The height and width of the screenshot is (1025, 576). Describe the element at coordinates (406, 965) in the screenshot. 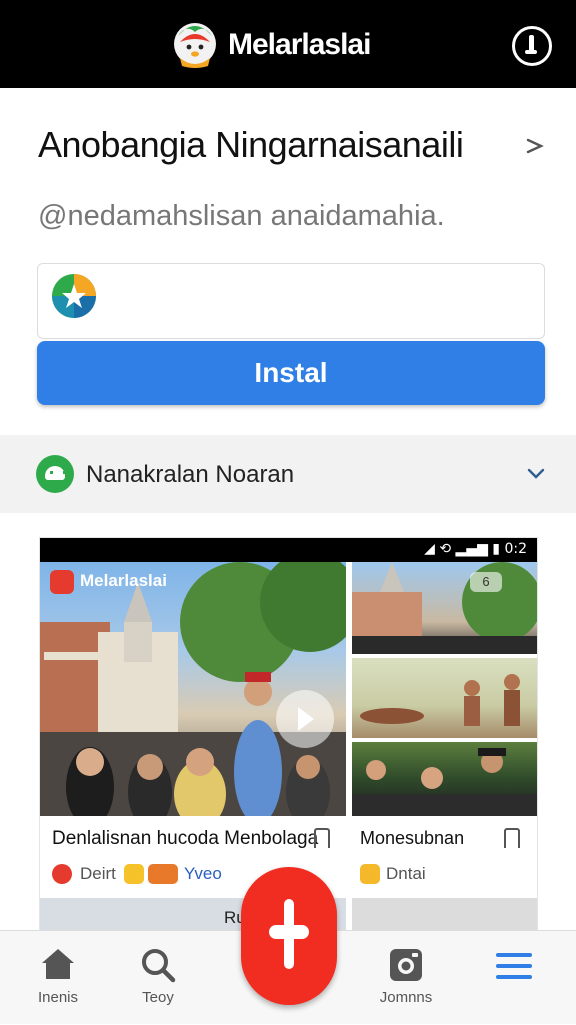

I see `camera-icon` at that location.